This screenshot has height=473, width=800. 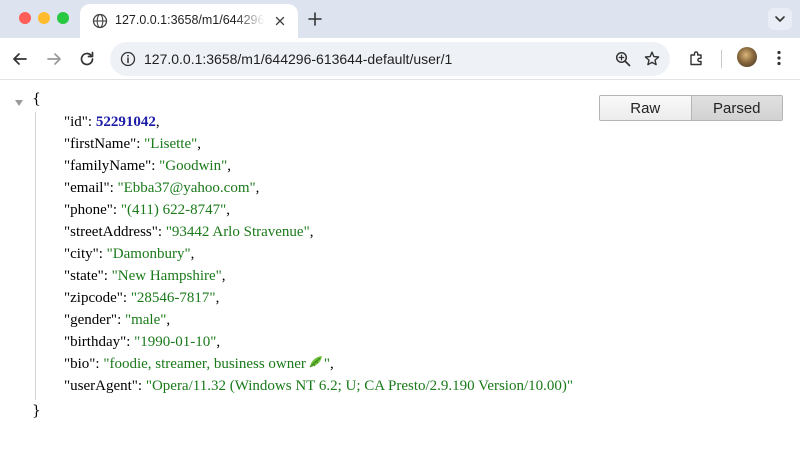 I want to click on json-property-phone: "phone": "(411) 622-8747",, so click(x=147, y=210).